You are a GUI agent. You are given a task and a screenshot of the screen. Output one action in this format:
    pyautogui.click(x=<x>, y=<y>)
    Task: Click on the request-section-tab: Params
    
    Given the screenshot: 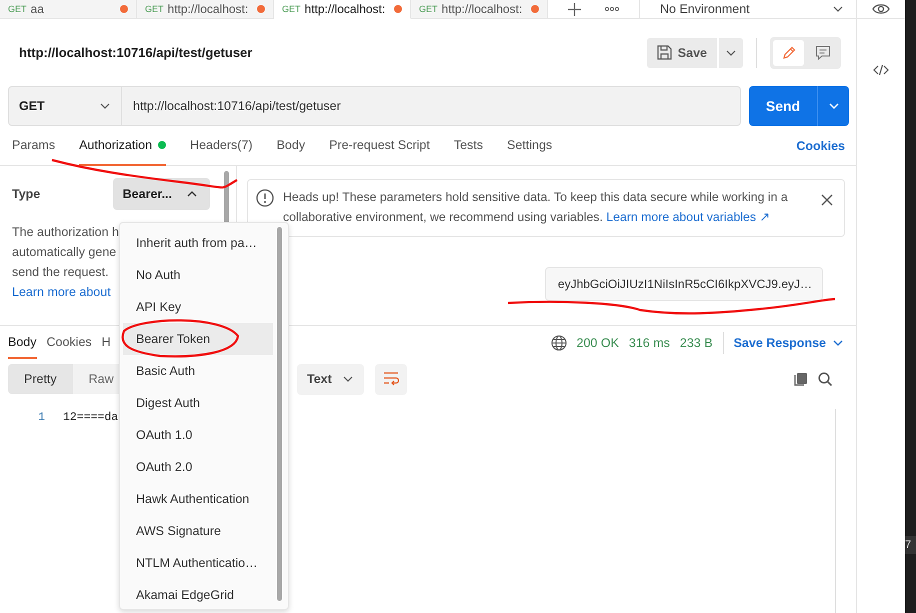 What is the action you would take?
    pyautogui.click(x=34, y=146)
    